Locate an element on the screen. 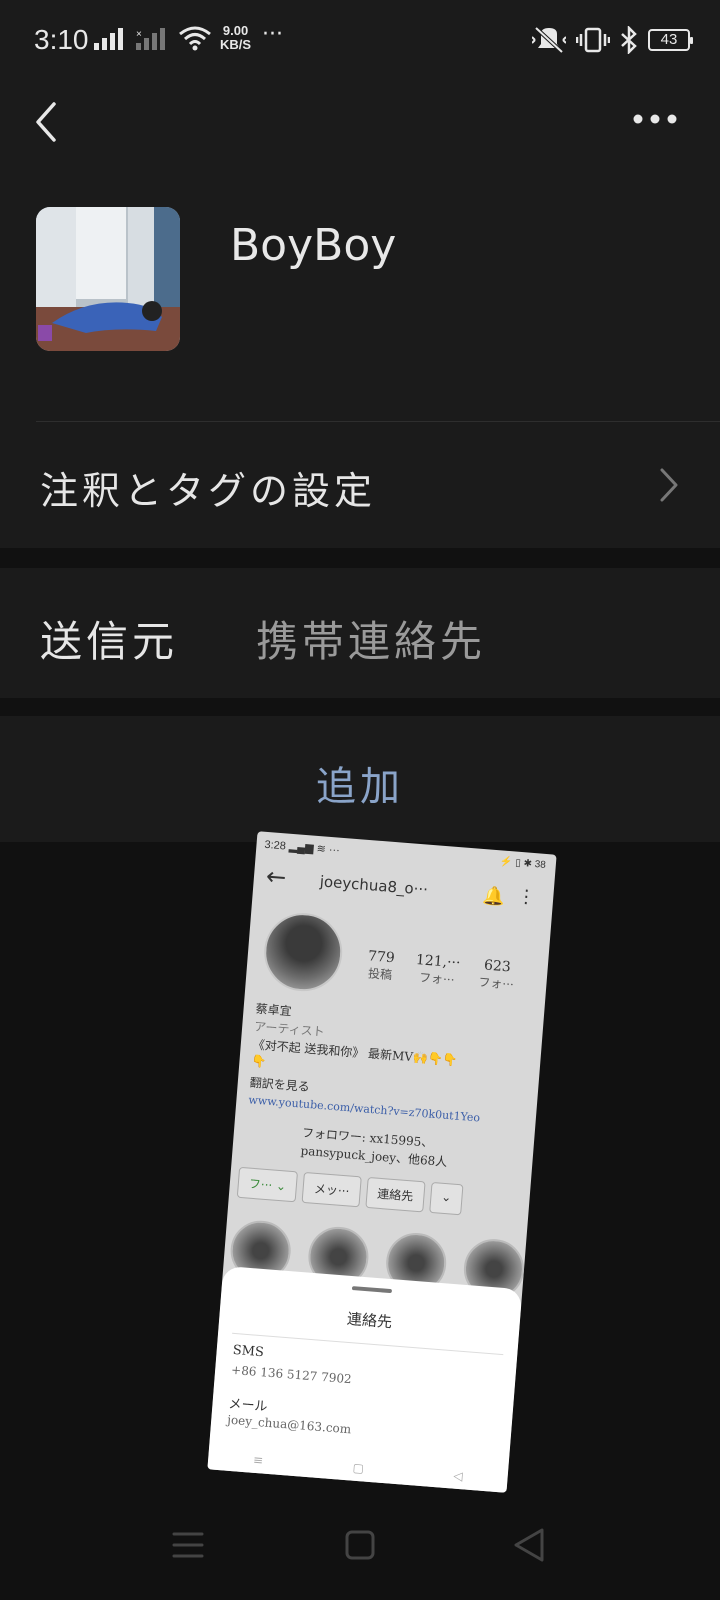 Image resolution: width=720 pixels, height=1600 pixels. back-nav-button is located at coordinates (530, 1545).